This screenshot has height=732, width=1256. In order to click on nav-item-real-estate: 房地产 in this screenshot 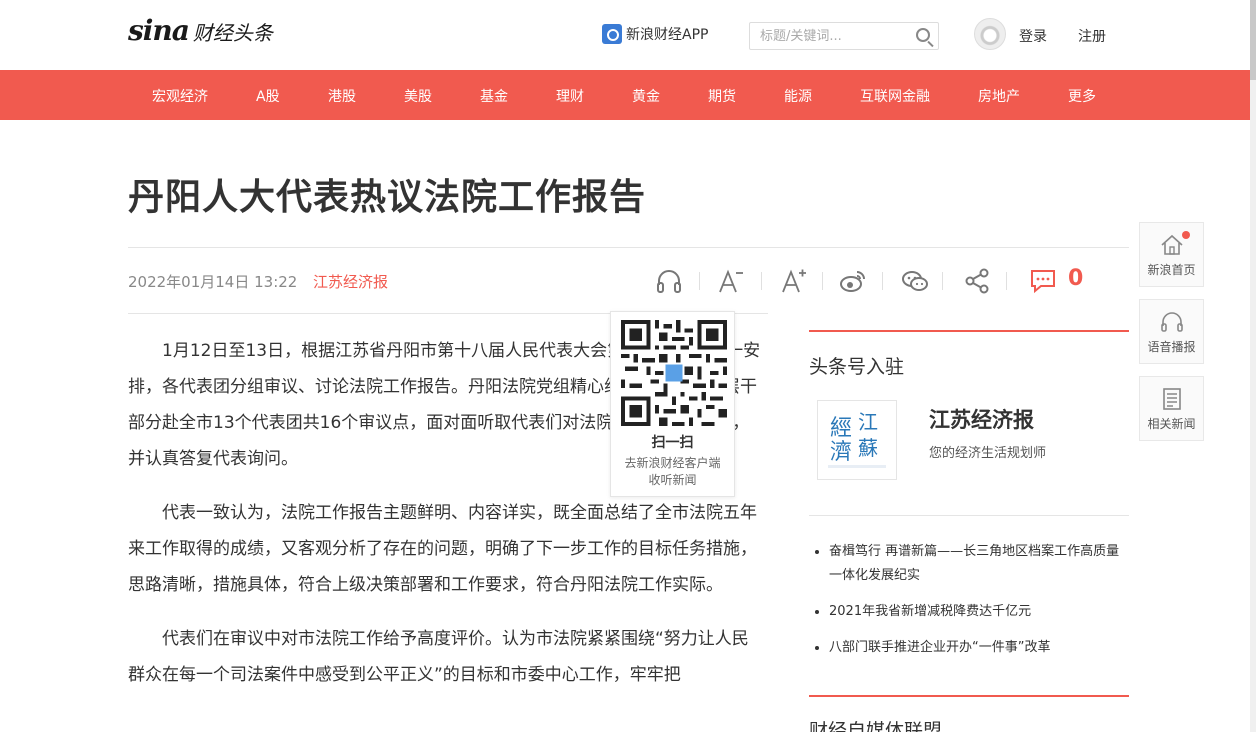, I will do `click(999, 96)`.